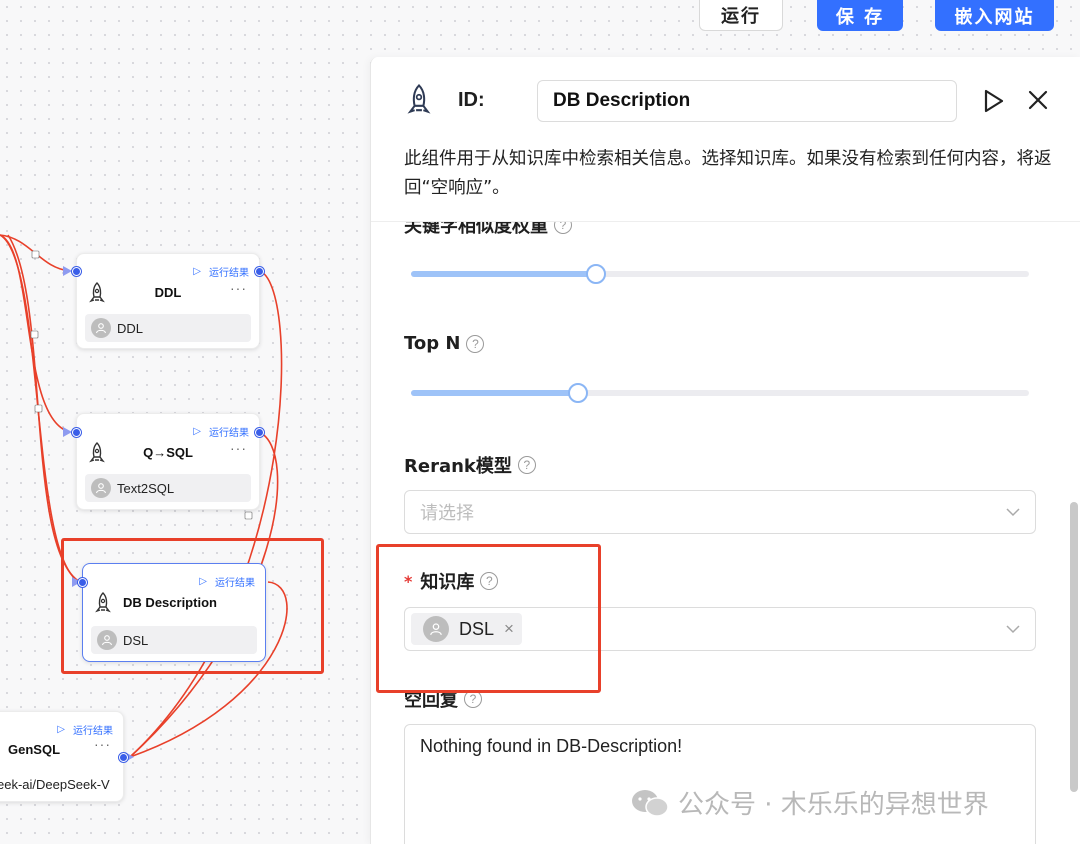 Image resolution: width=1080 pixels, height=844 pixels. Describe the element at coordinates (168, 461) in the screenshot. I see `node-q2sql: ▷ 运行结果 Q→SQL ··· Text2SQL` at that location.